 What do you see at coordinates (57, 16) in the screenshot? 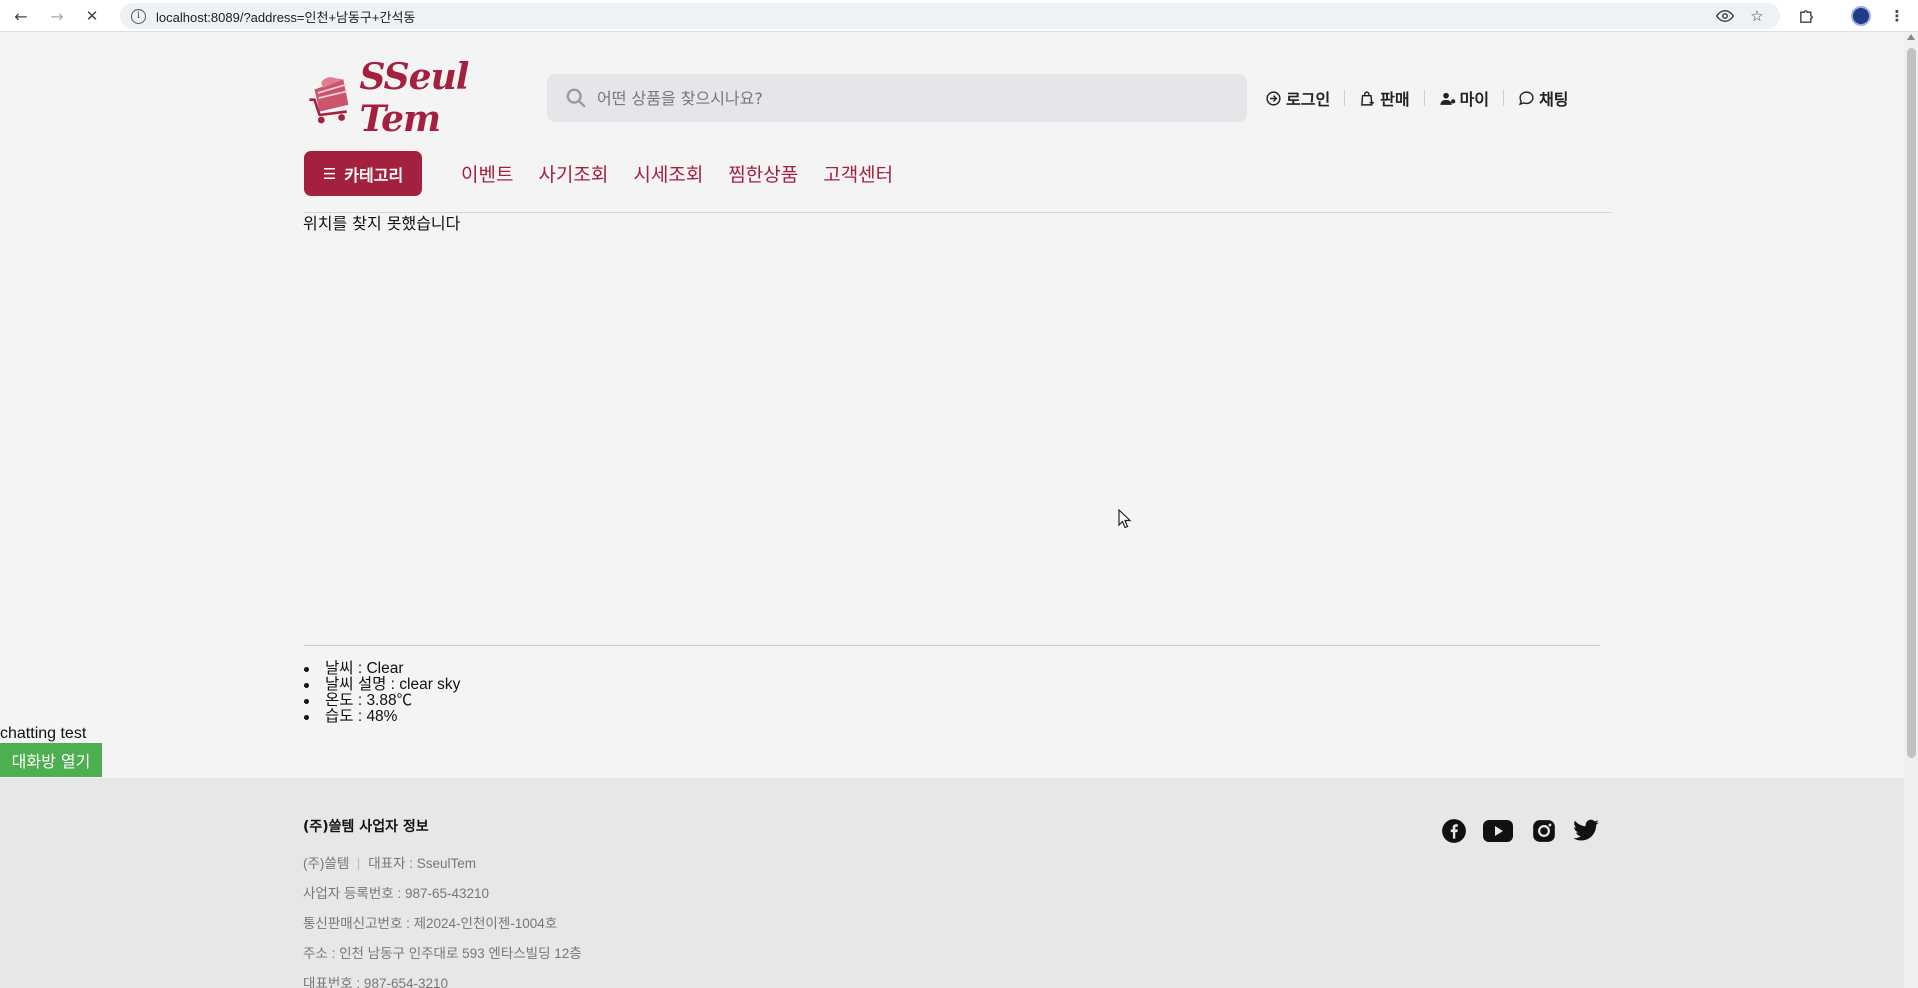
I see `forward-icon: →` at bounding box center [57, 16].